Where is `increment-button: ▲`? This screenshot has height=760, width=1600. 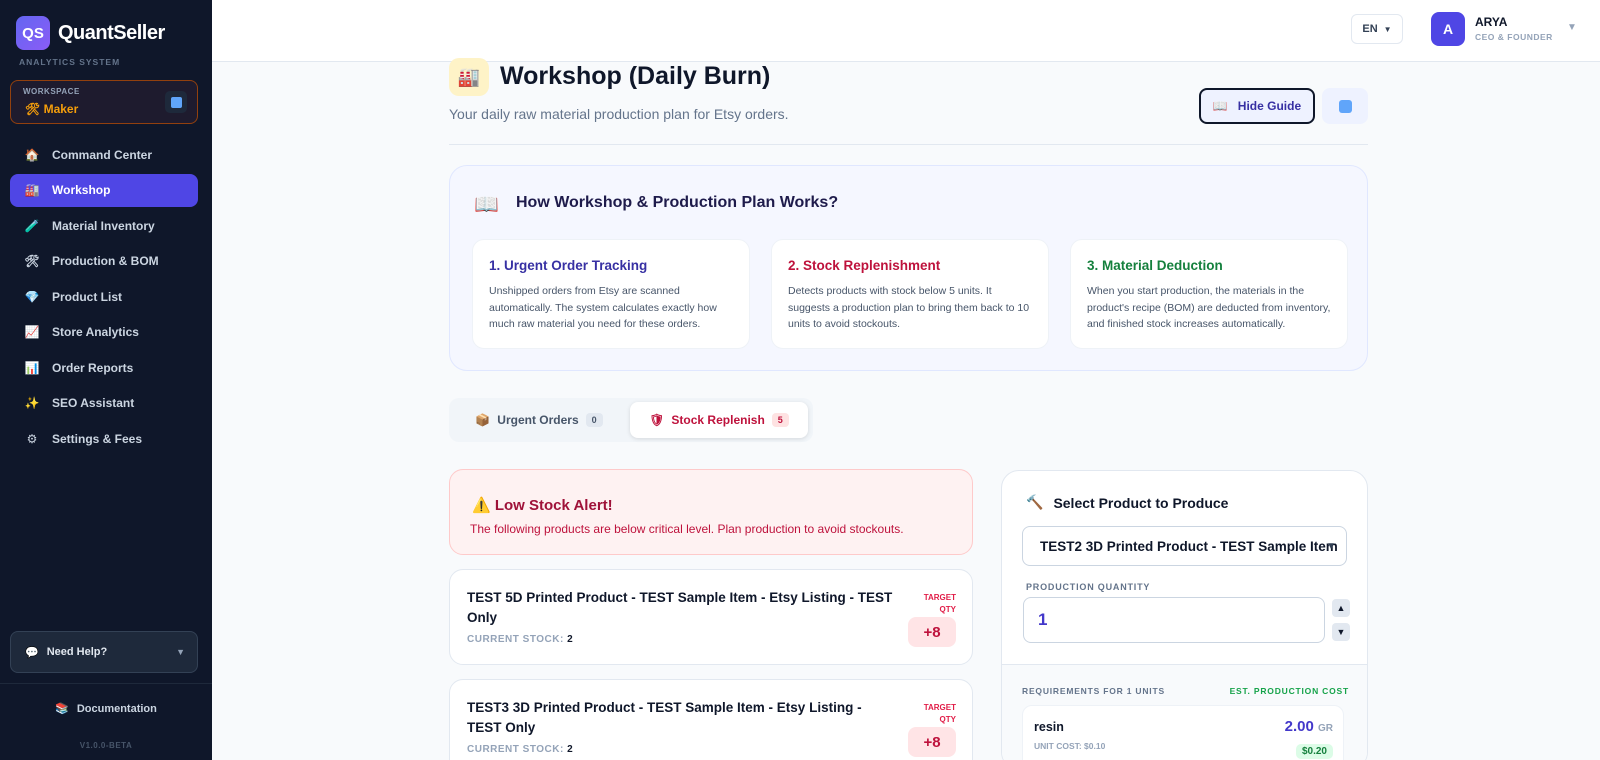
increment-button: ▲ is located at coordinates (1341, 608).